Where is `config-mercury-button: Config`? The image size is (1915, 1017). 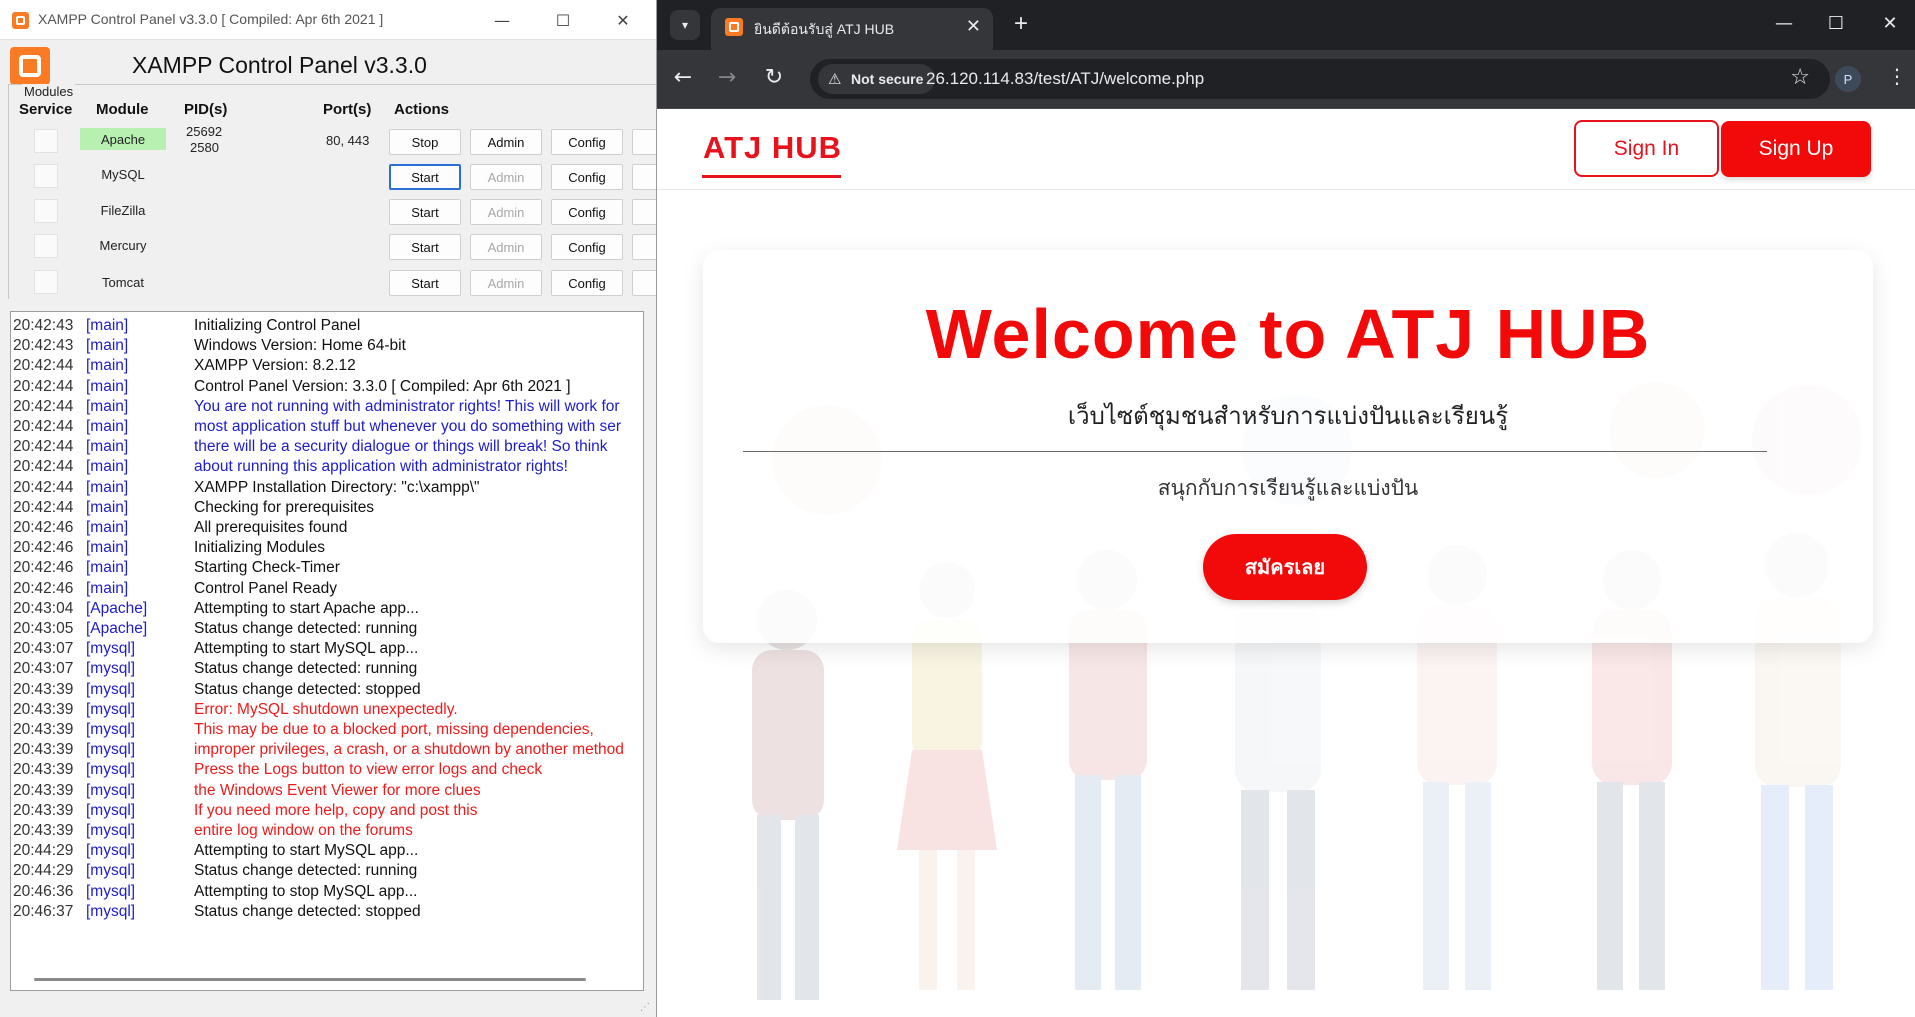
config-mercury-button: Config is located at coordinates (587, 247).